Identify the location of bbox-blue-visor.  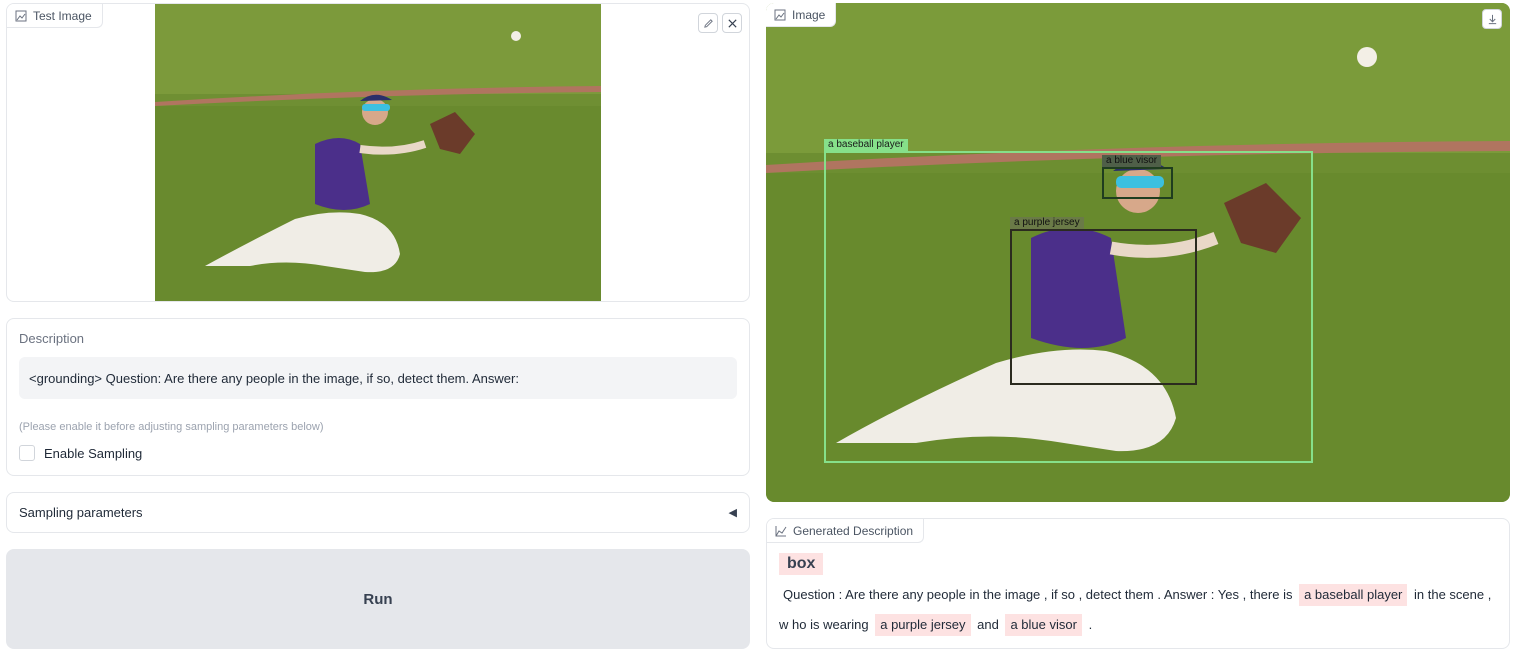
(1137, 183).